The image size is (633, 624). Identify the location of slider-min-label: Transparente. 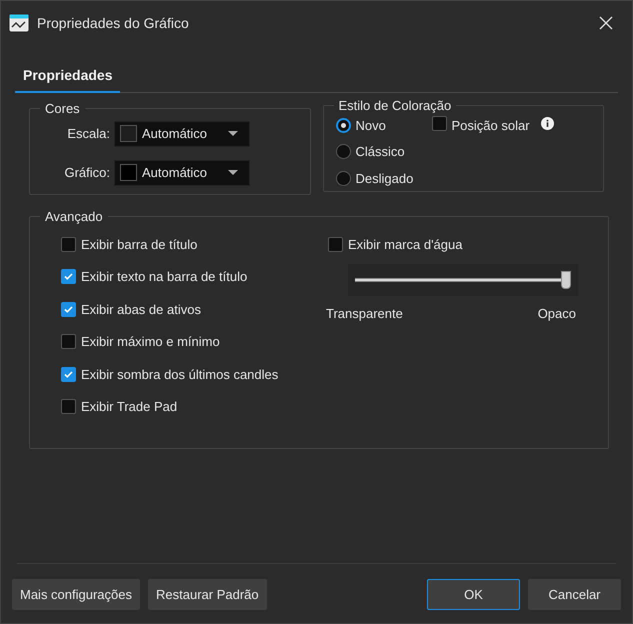
(364, 314).